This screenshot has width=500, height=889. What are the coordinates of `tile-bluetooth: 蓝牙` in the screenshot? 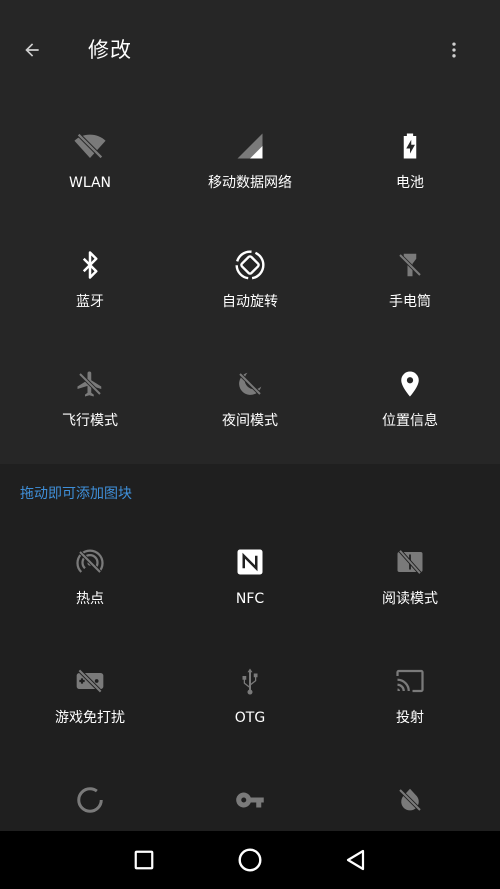 It's located at (90, 271).